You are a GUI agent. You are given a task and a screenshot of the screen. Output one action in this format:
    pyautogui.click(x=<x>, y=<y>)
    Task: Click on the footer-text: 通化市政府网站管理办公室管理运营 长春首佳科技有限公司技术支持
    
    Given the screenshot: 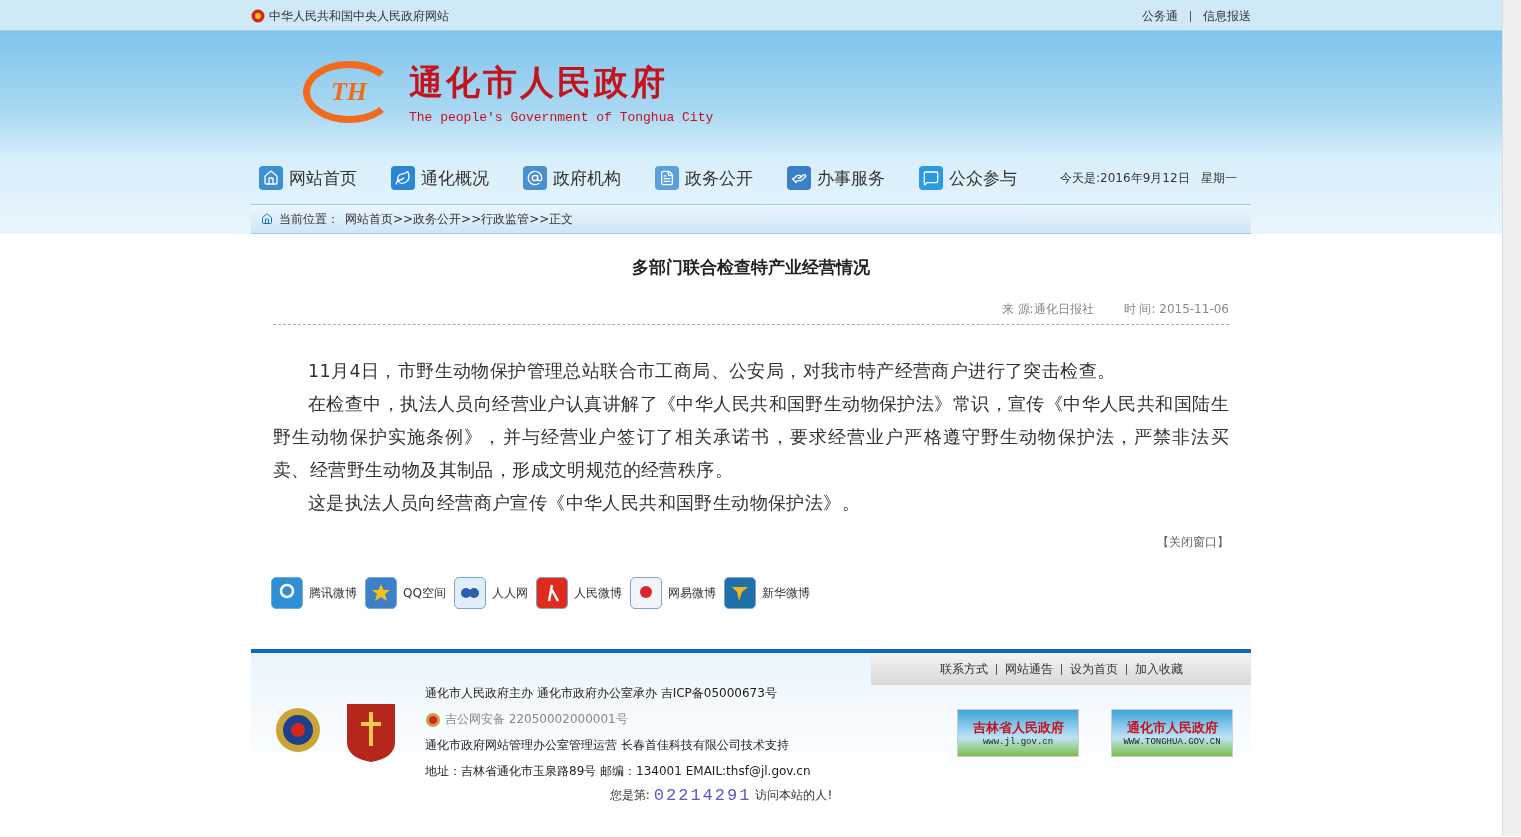 What is the action you would take?
    pyautogui.click(x=607, y=745)
    